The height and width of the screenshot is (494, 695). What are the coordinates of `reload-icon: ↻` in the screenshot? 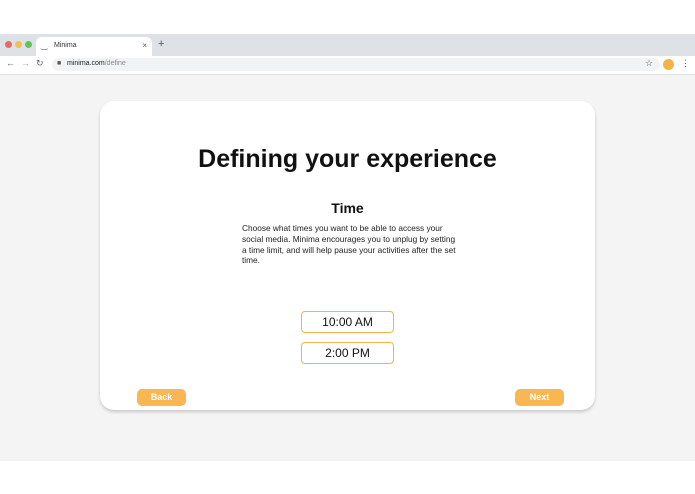 It's located at (40, 63).